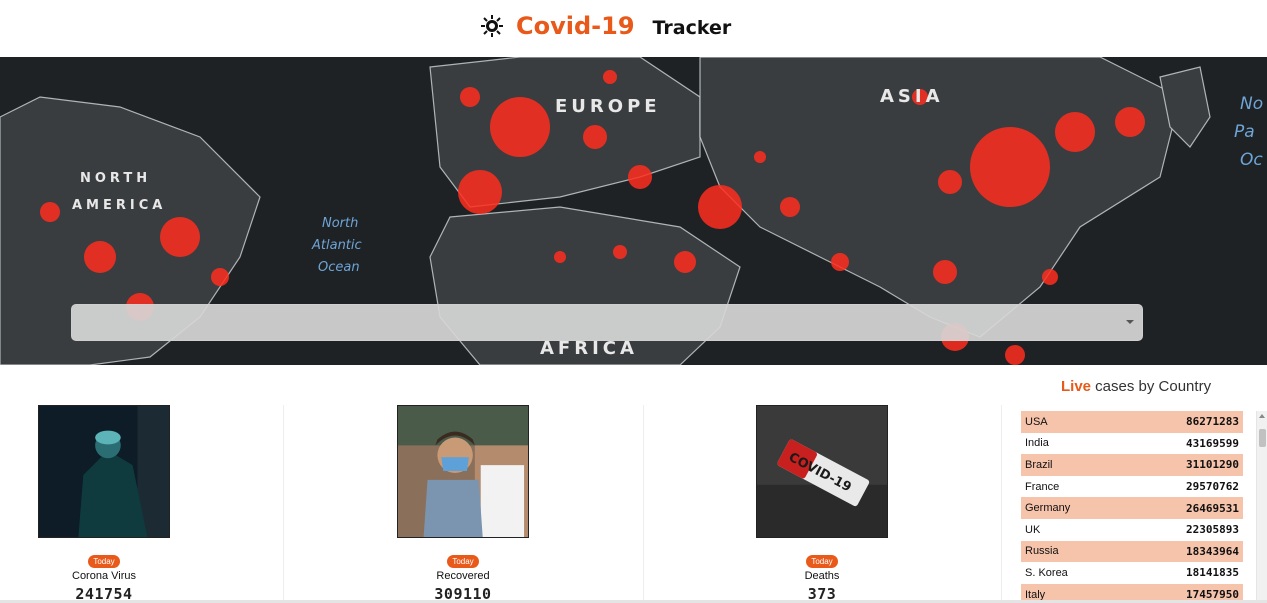  Describe the element at coordinates (1212, 422) in the screenshot. I see `case-count: 86271283` at that location.